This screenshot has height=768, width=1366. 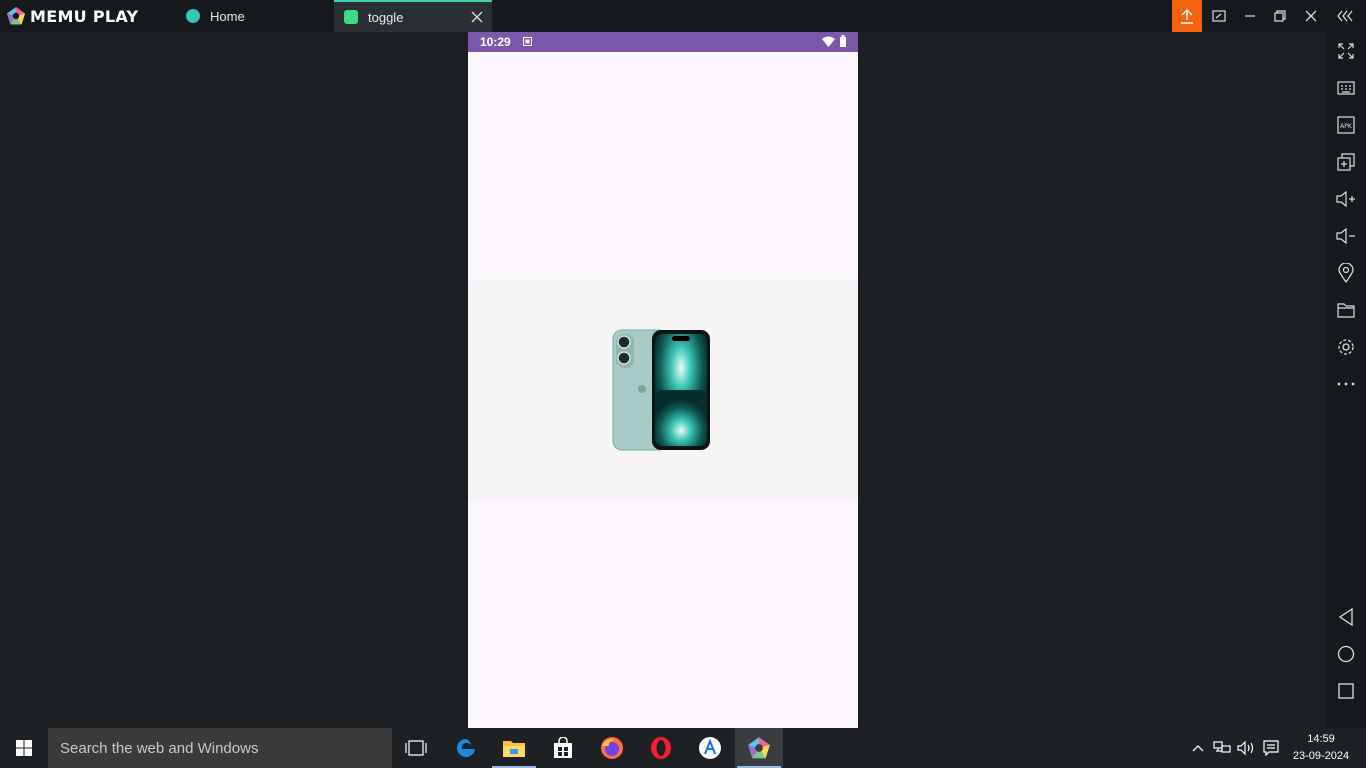 I want to click on collapse-sidebar-button, so click(x=1345, y=16).